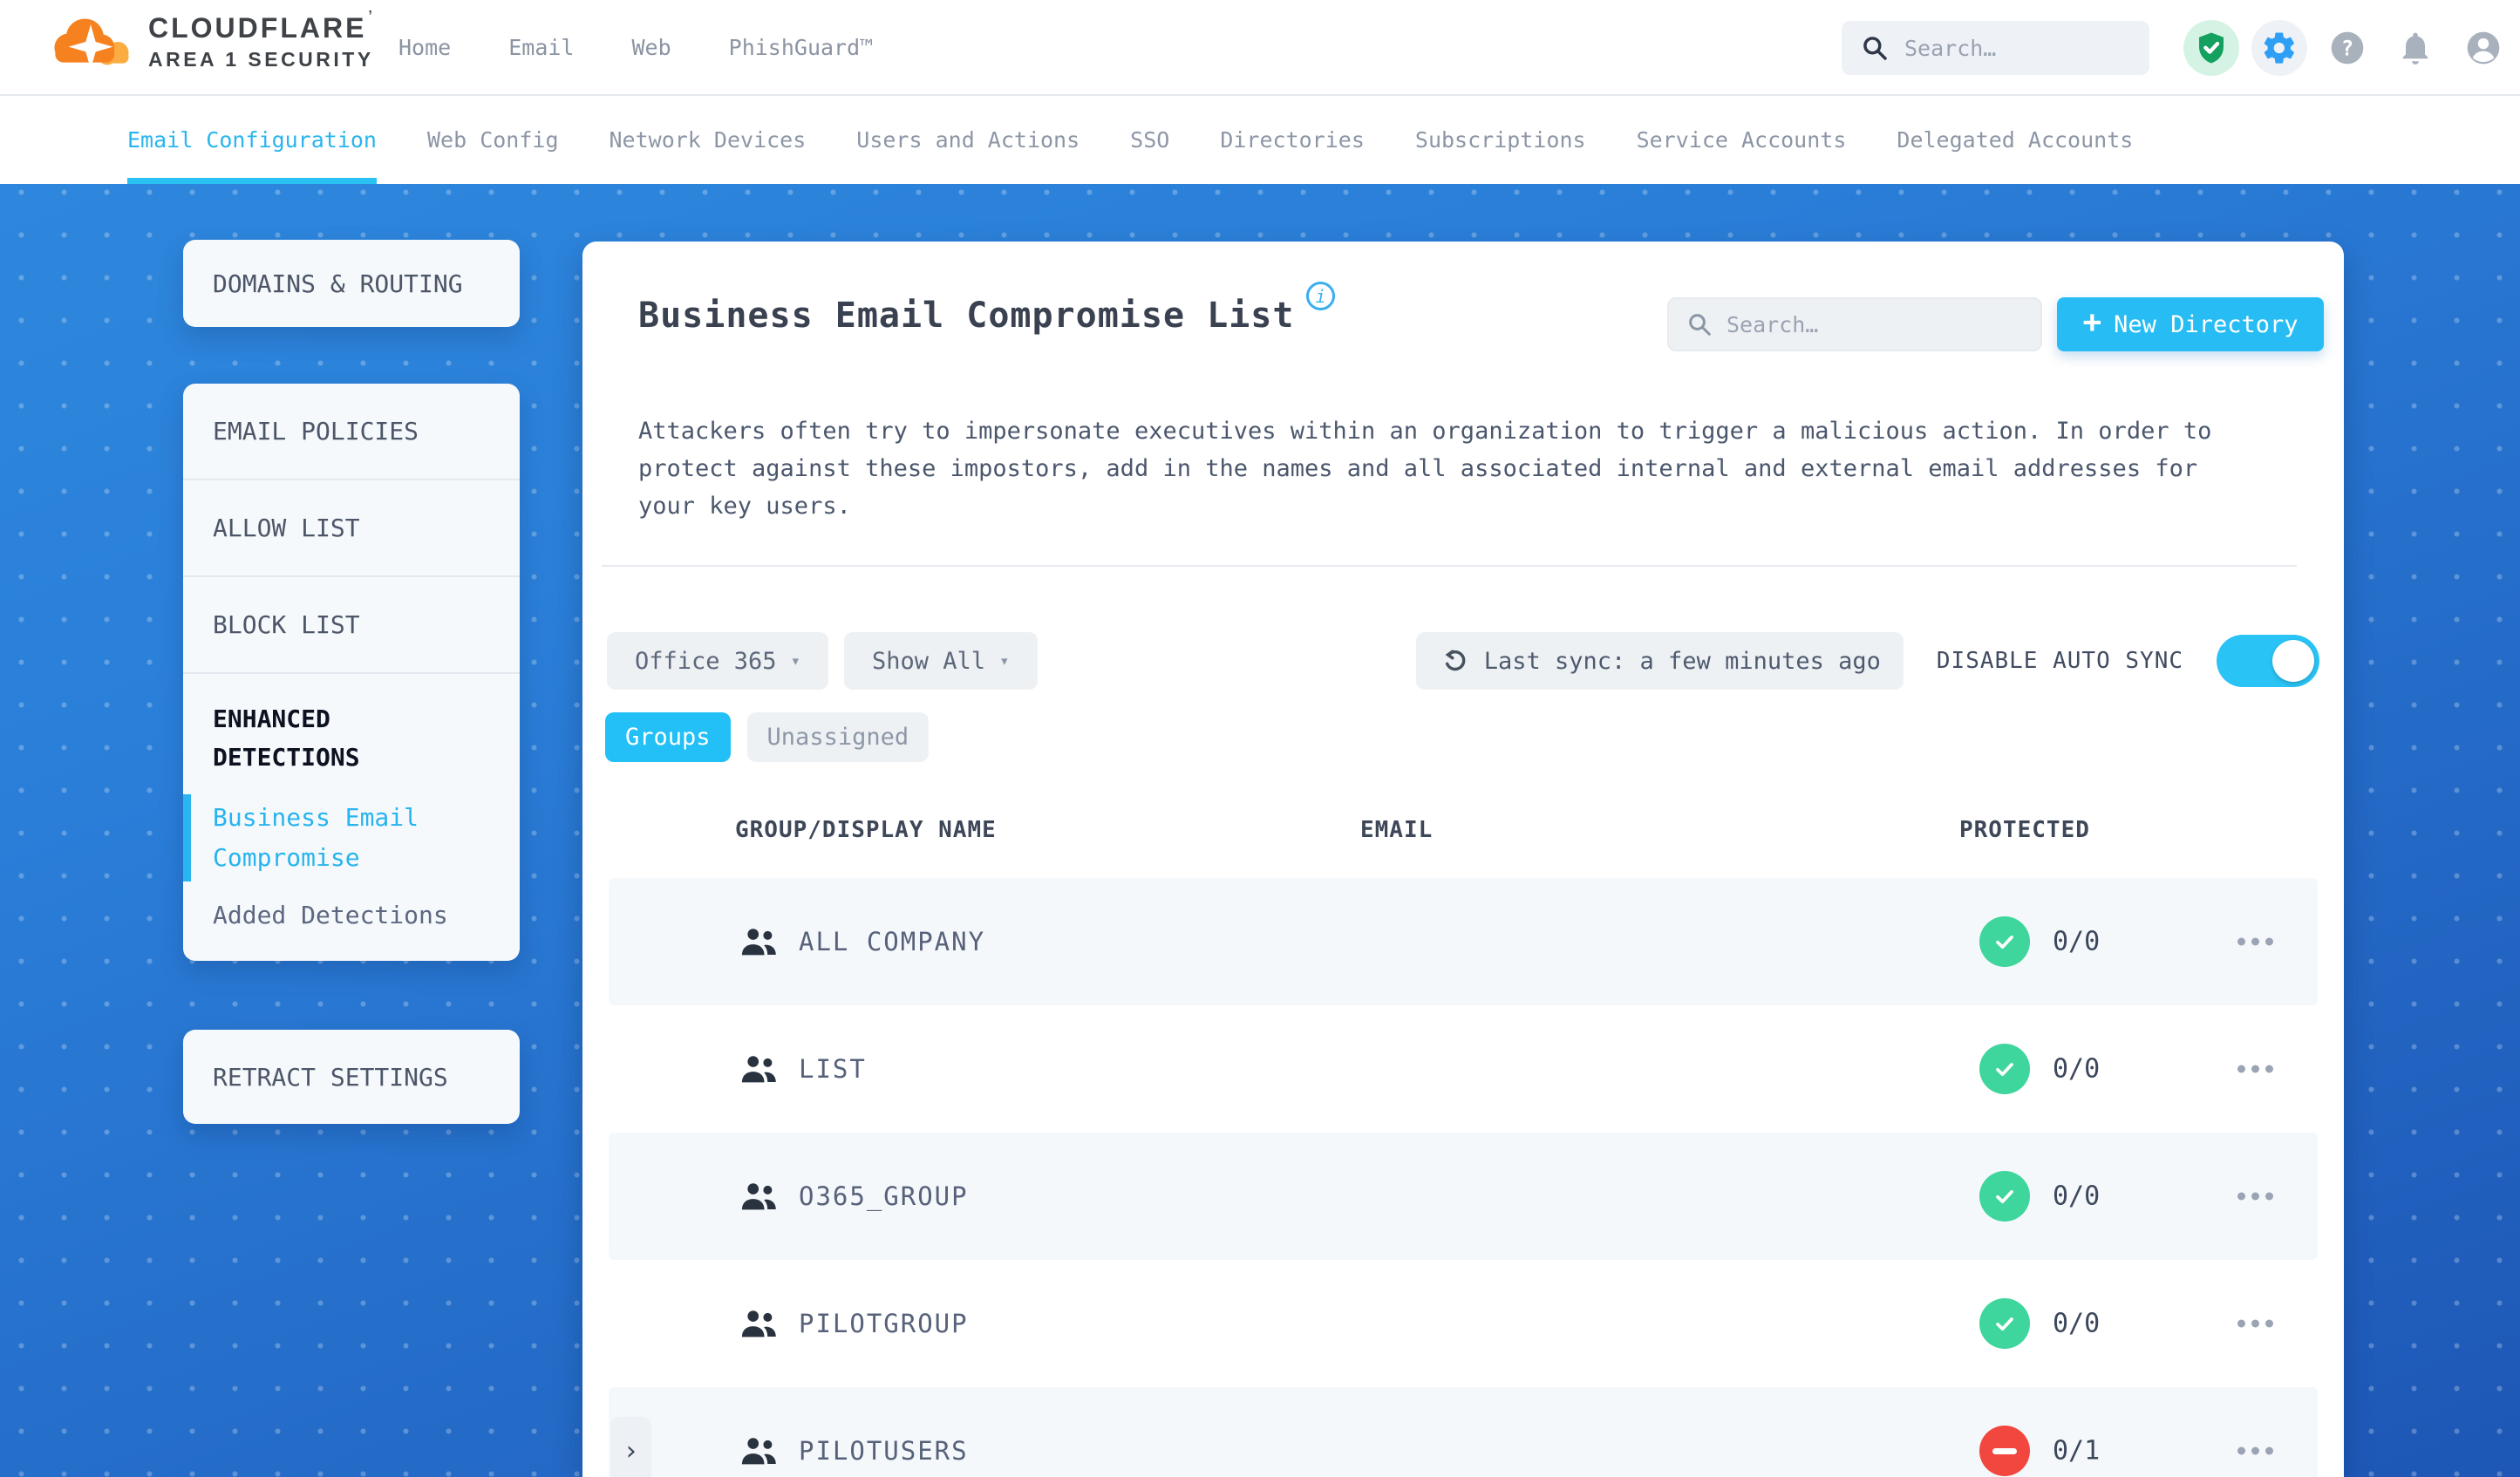 This screenshot has width=2520, height=1477. Describe the element at coordinates (866, 830) in the screenshot. I see `column-header-group-display-name: GROUP/DISPLAY NAME` at that location.